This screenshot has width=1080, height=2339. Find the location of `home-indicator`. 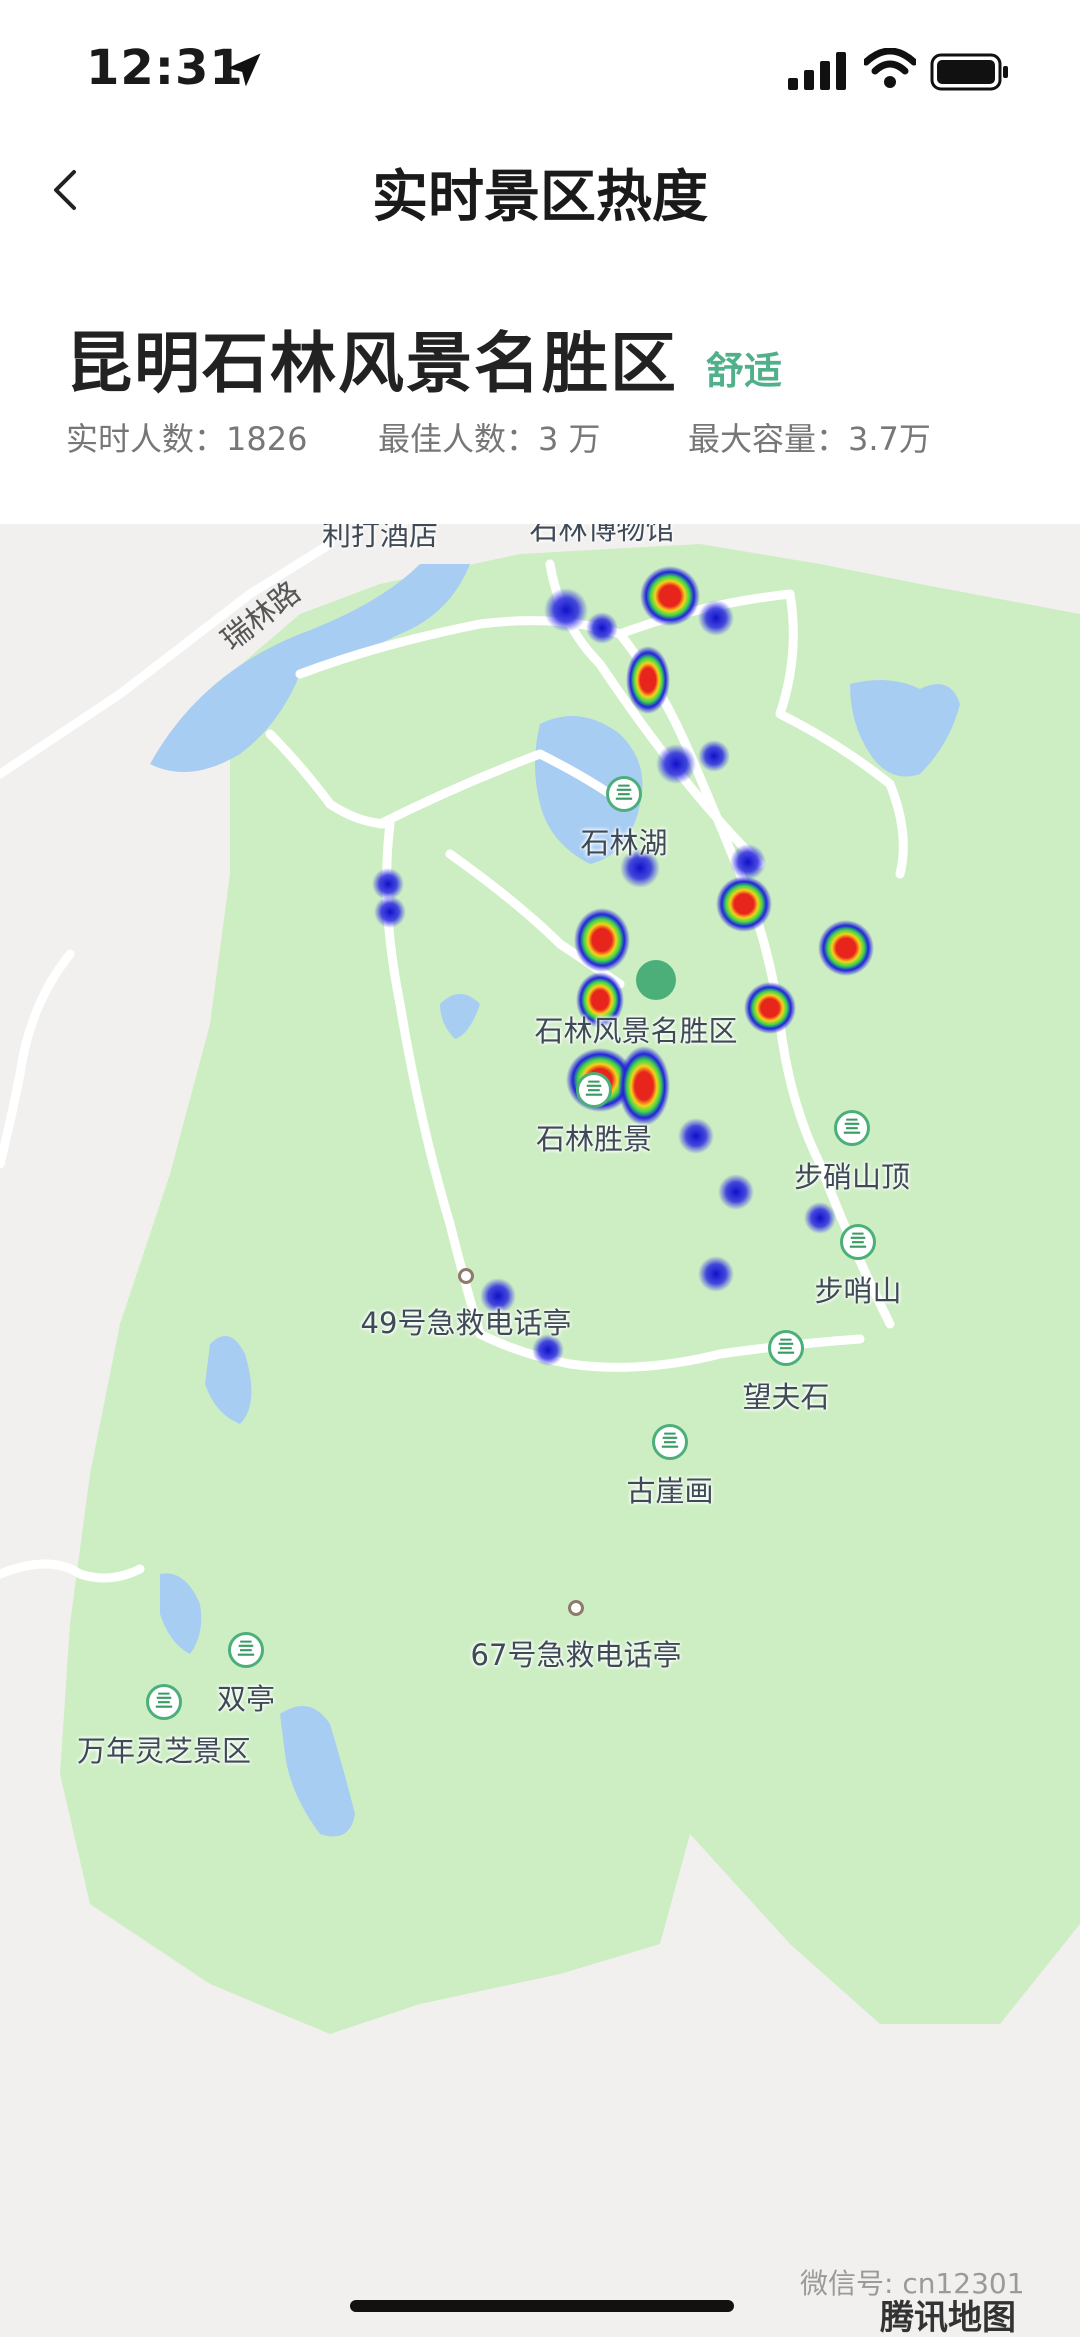

home-indicator is located at coordinates (542, 2306).